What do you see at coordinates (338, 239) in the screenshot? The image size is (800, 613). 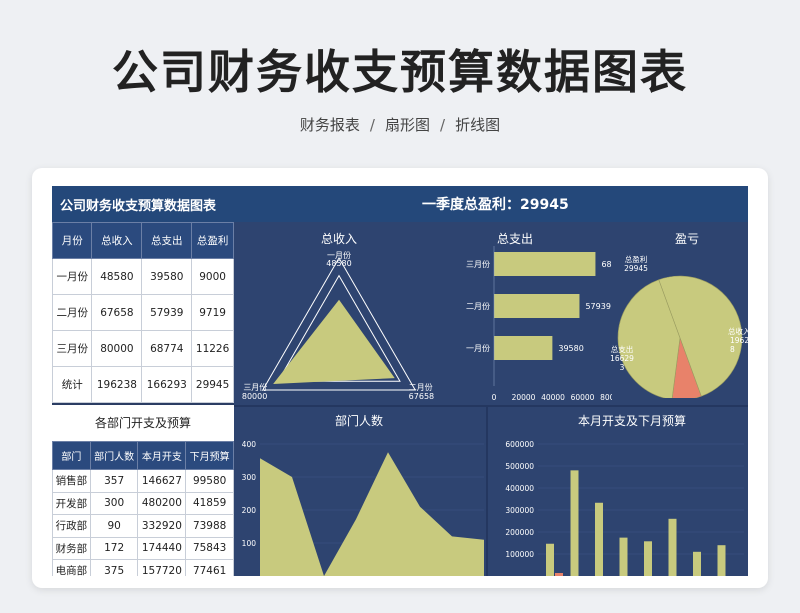 I see `radar-chart-title: 总收入` at bounding box center [338, 239].